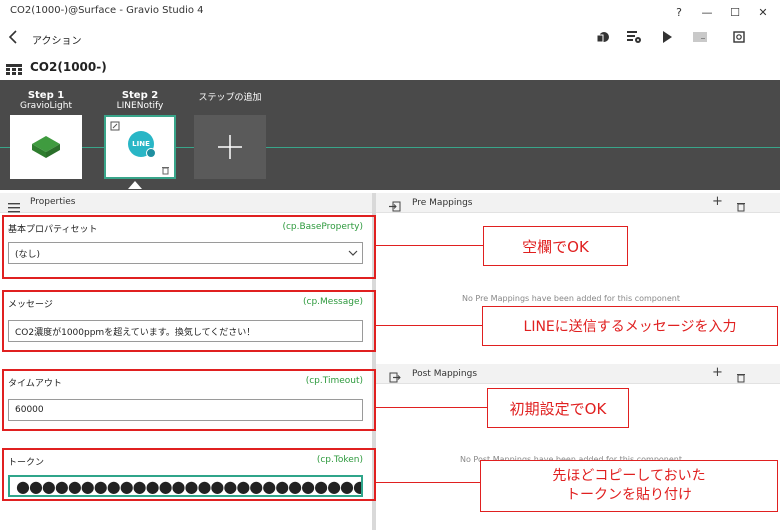 This screenshot has height=530, width=780. I want to click on callout-line-message: LINEに送信するメッセージを入力, so click(630, 326).